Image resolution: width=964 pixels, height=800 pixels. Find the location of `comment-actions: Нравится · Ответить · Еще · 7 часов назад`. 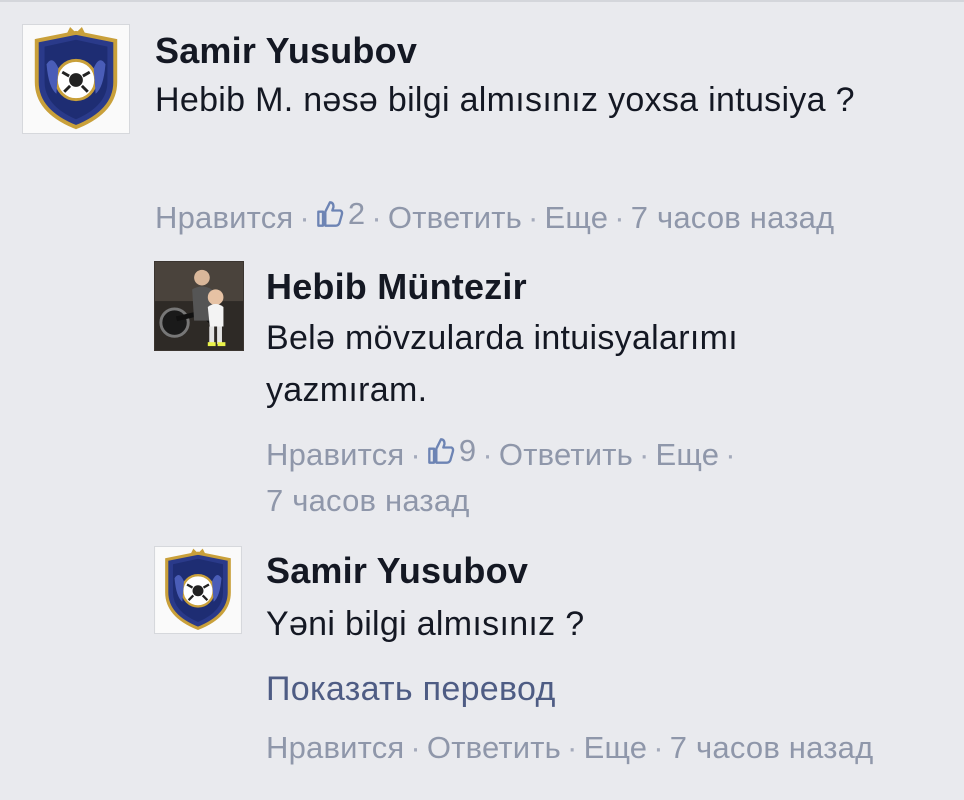

comment-actions: Нравится · Ответить · Еще · 7 часов назад is located at coordinates (615, 748).